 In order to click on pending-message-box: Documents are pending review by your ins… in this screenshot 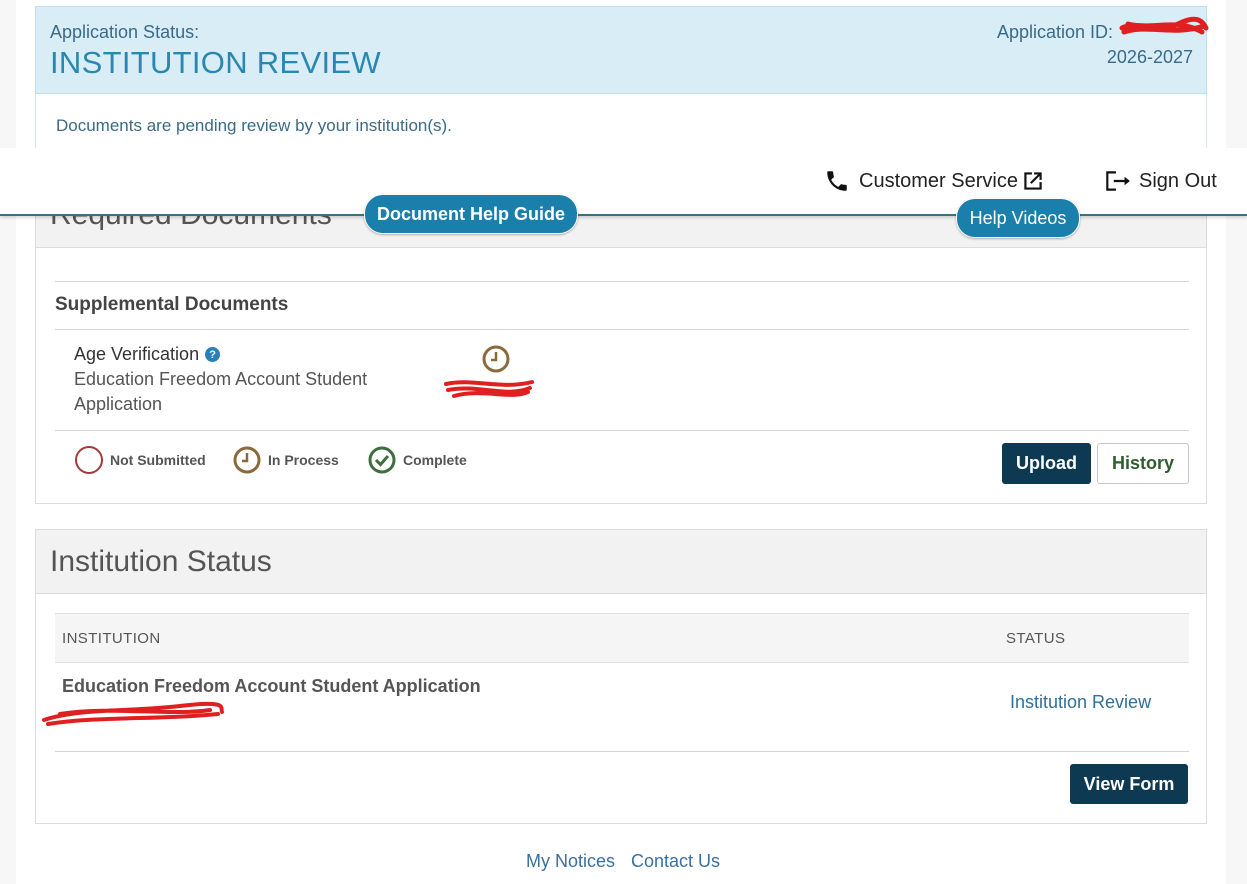, I will do `click(621, 124)`.